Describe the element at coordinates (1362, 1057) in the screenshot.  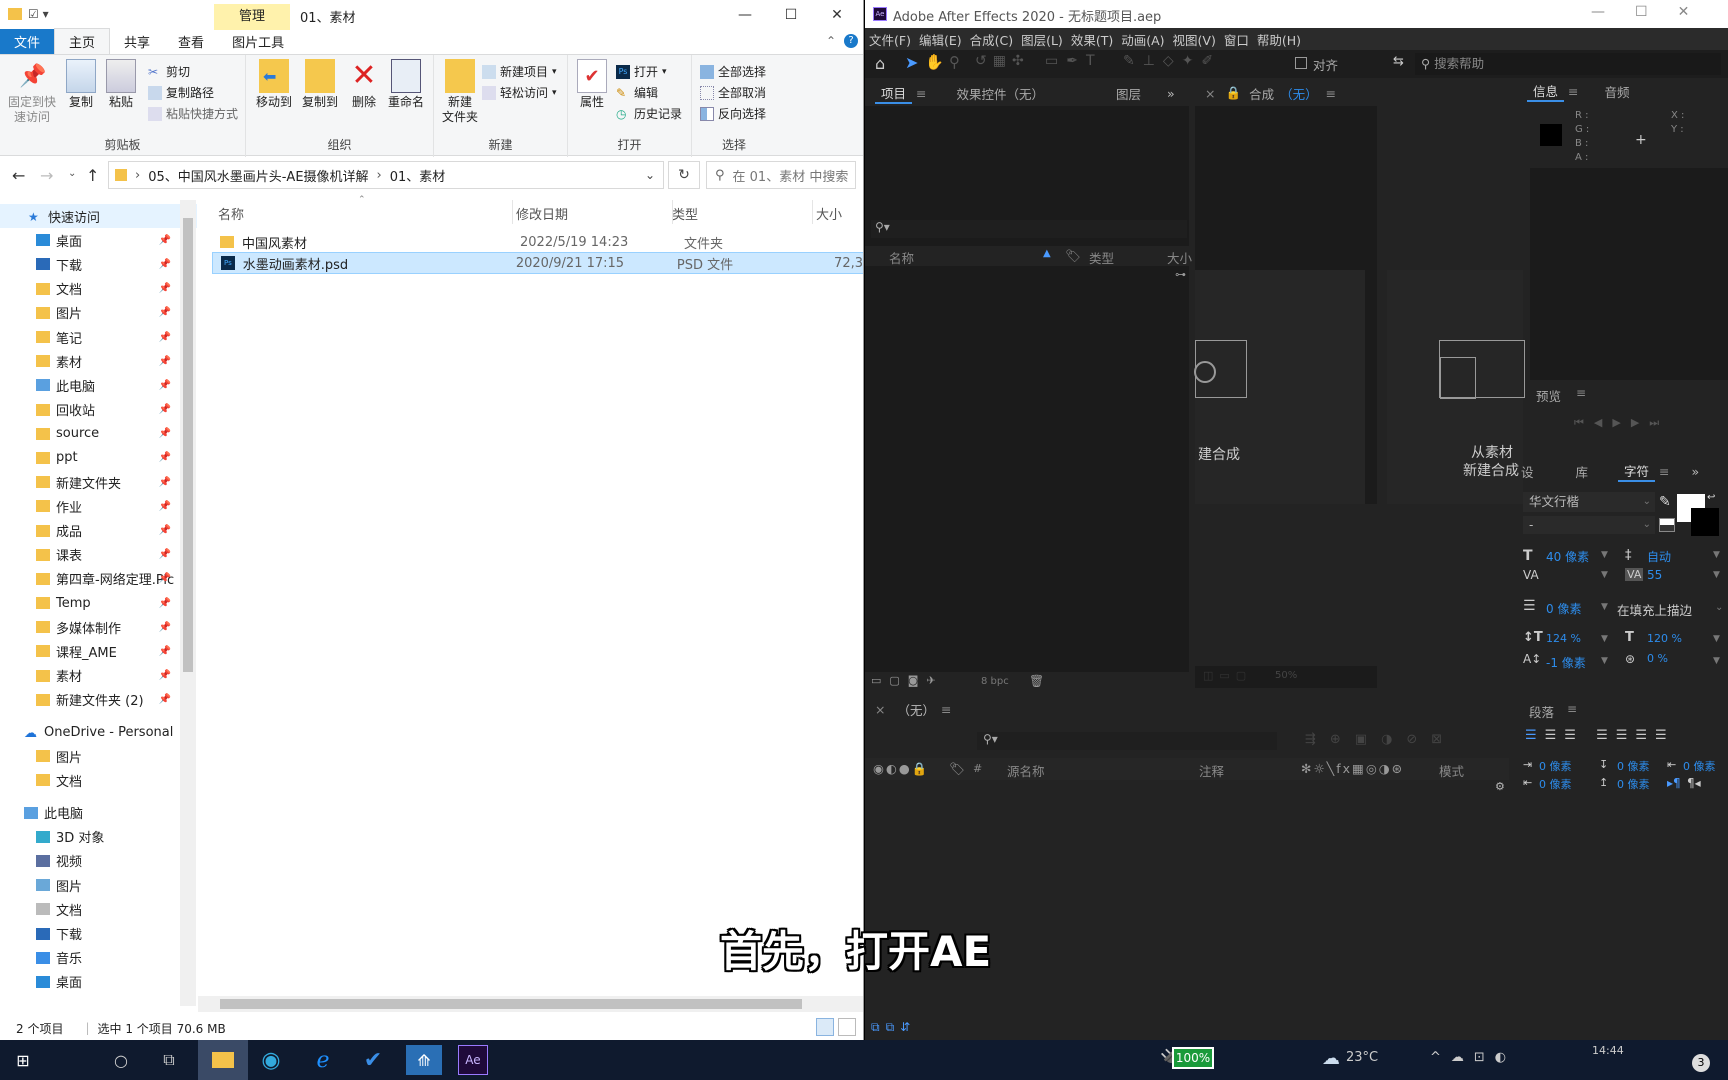
I see `weather-temp: 23°C` at that location.